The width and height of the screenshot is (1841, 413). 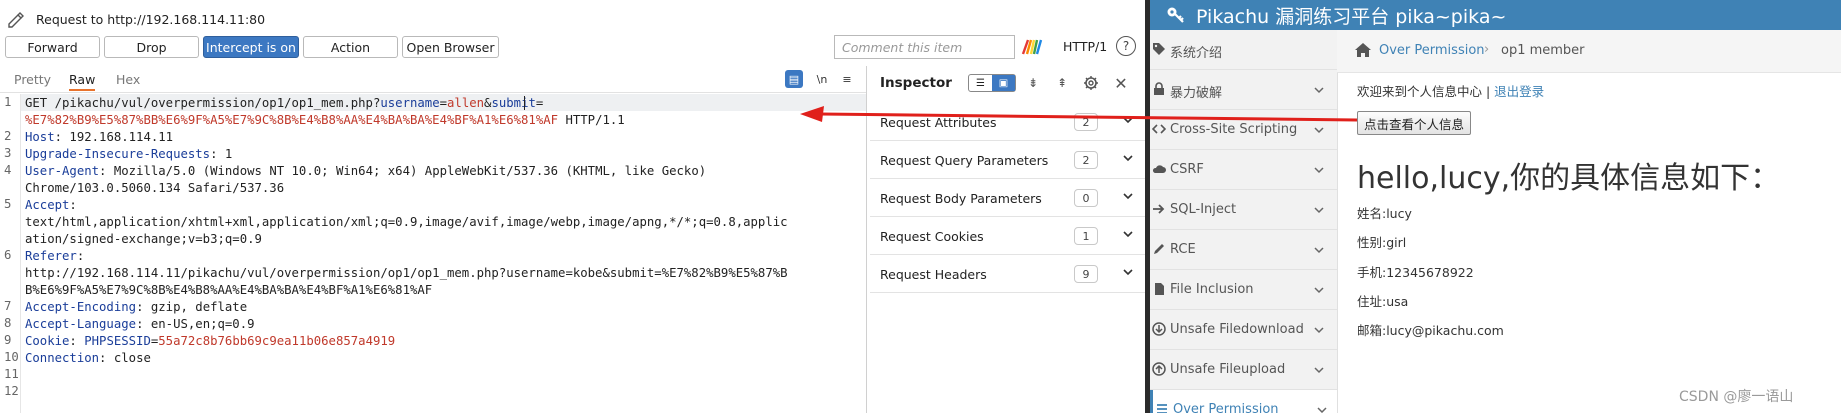 I want to click on menu-icon: ≡, so click(x=847, y=79).